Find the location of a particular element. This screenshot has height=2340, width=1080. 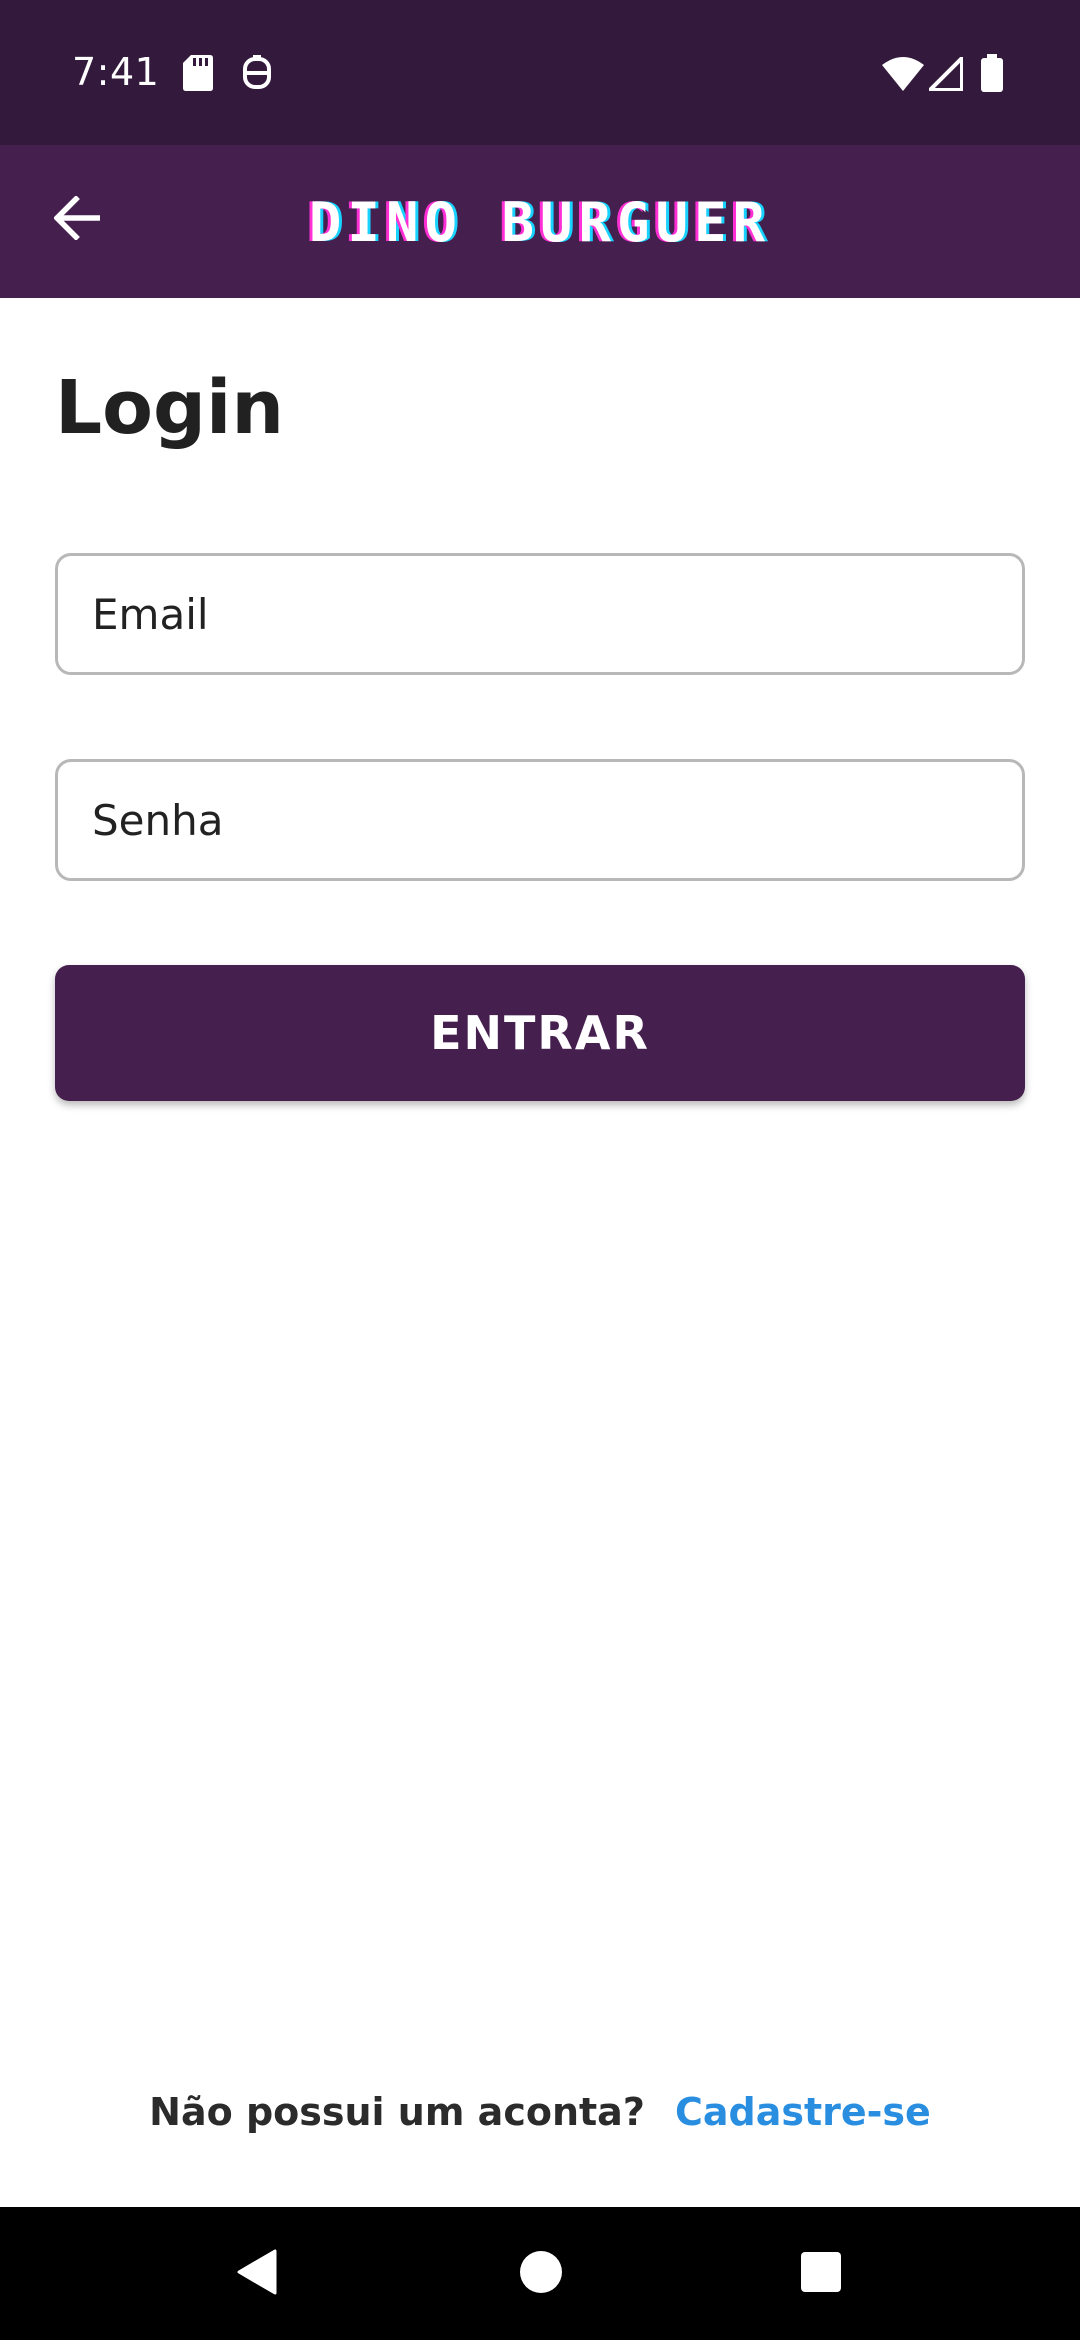

home-circle-icon is located at coordinates (541, 2274).